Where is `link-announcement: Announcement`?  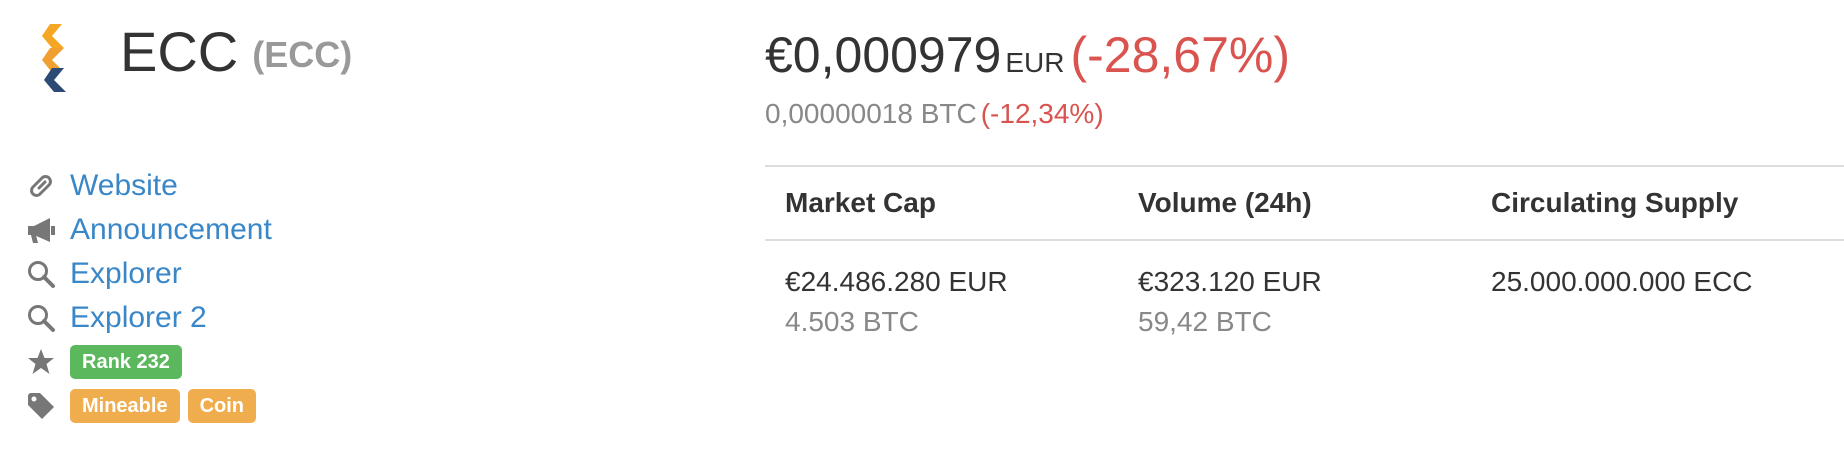 link-announcement: Announcement is located at coordinates (149, 230).